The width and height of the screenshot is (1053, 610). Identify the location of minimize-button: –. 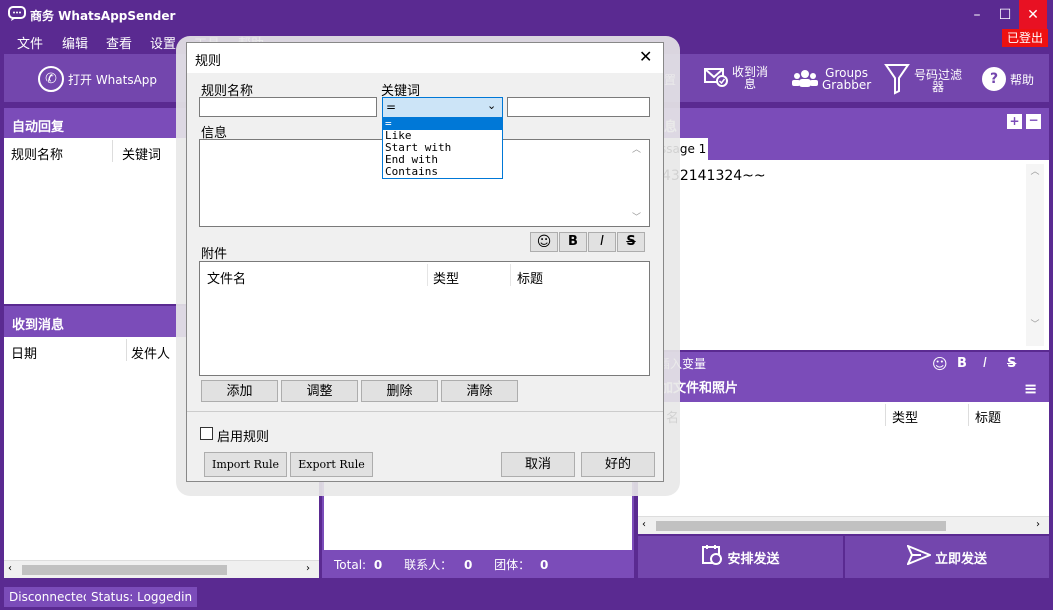
(977, 15).